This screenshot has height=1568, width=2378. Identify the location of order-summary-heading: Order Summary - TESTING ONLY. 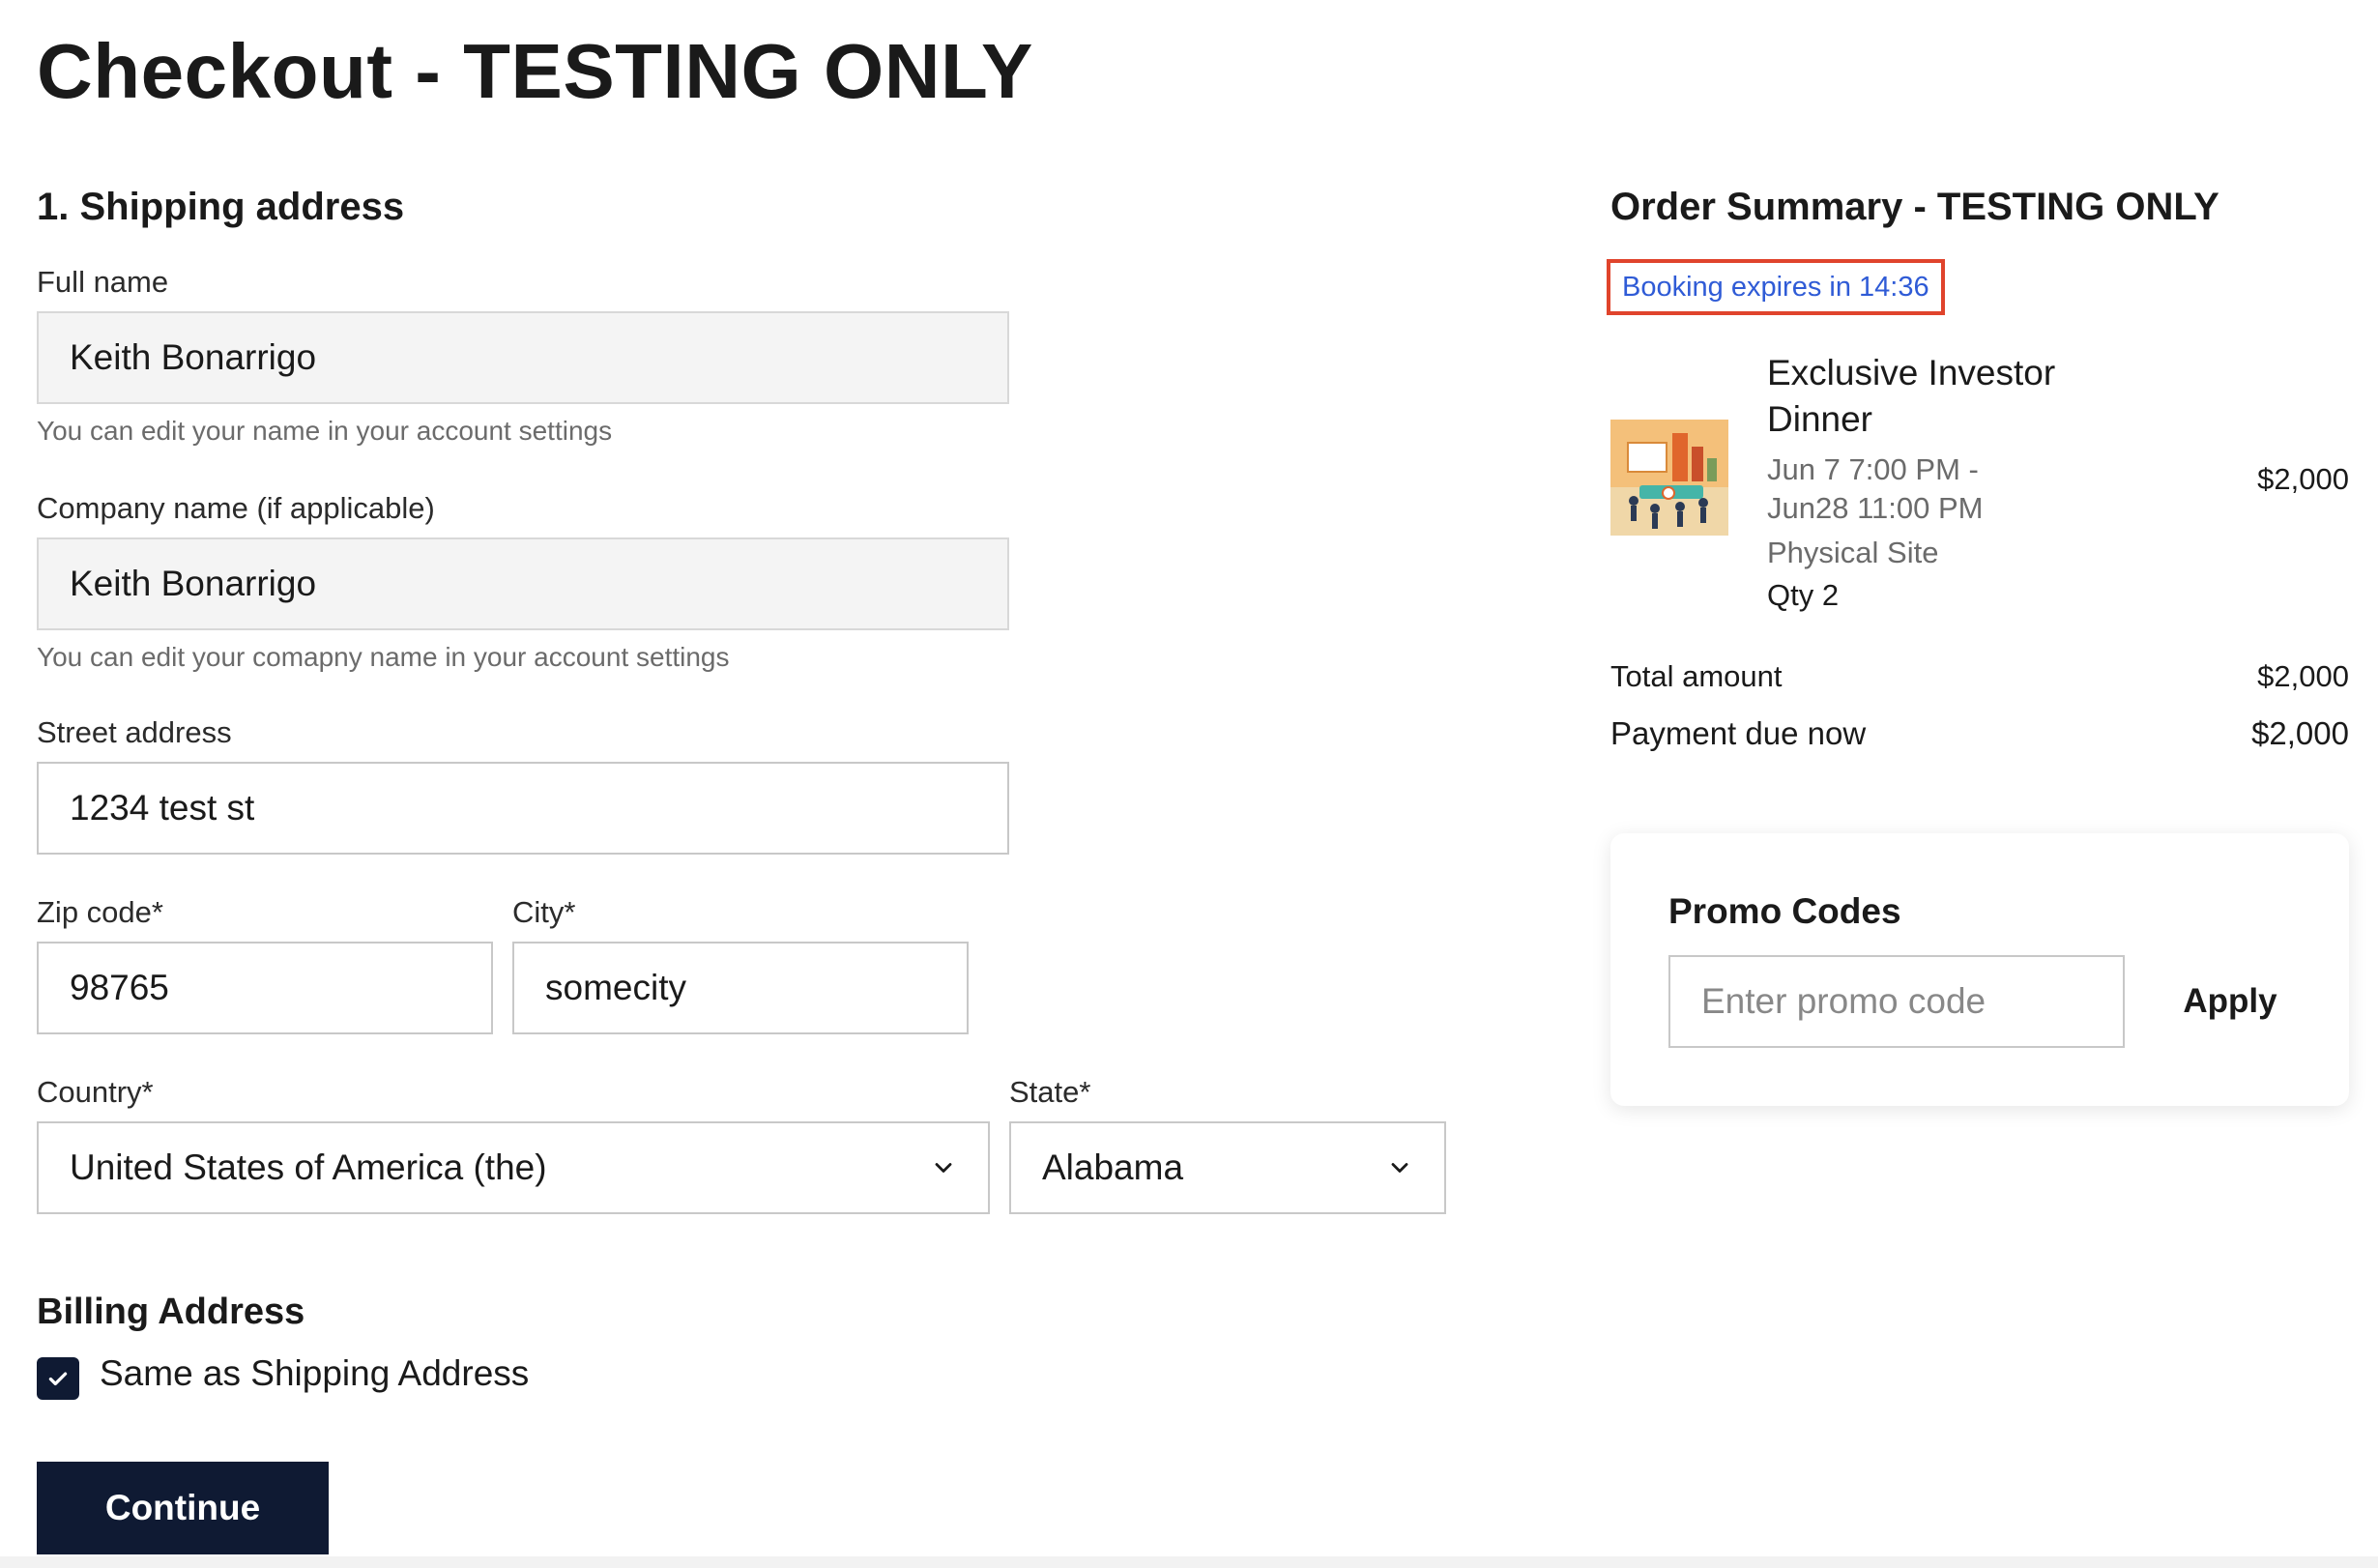
(1915, 207).